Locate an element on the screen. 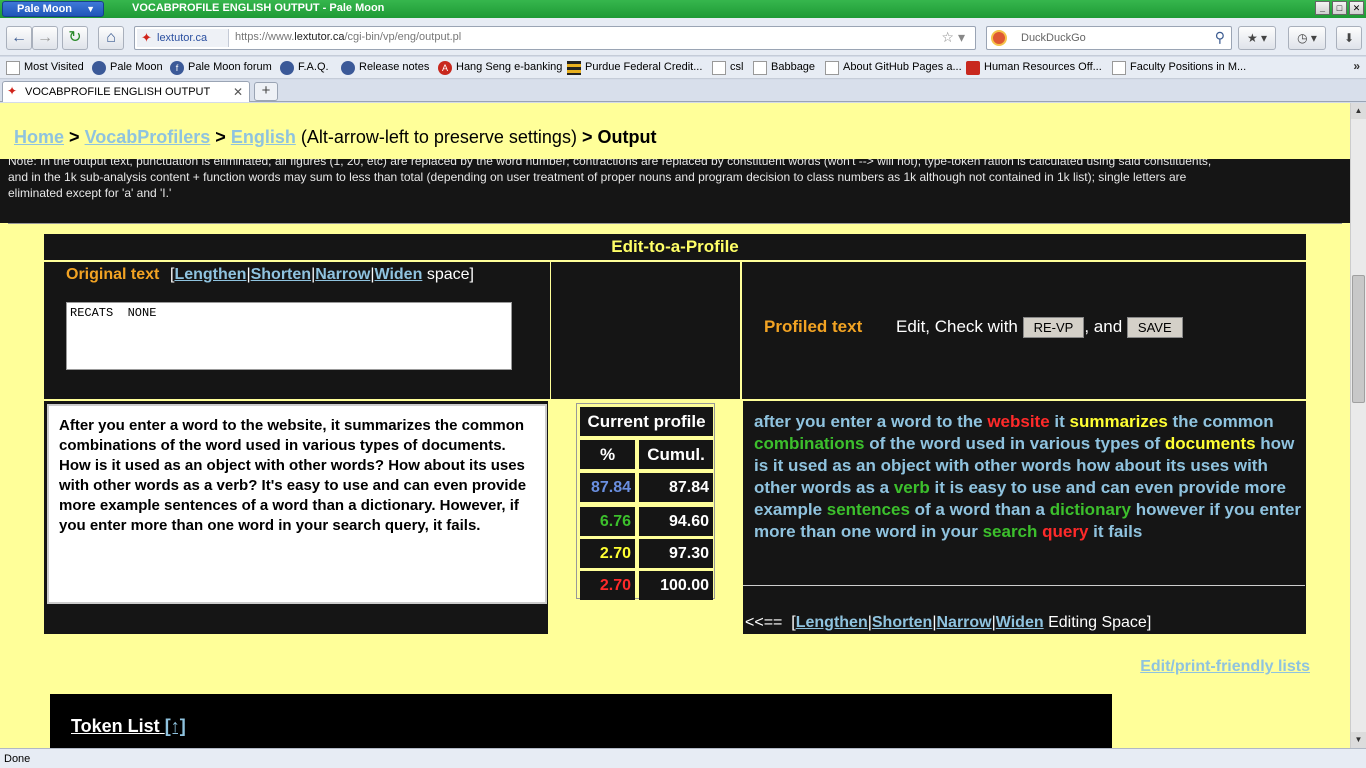 This screenshot has width=1366, height=768. search-placeholder: DuckDuckGo is located at coordinates (1053, 38).